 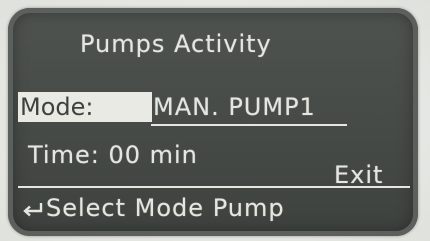 I want to click on footer-divider, so click(x=214, y=187).